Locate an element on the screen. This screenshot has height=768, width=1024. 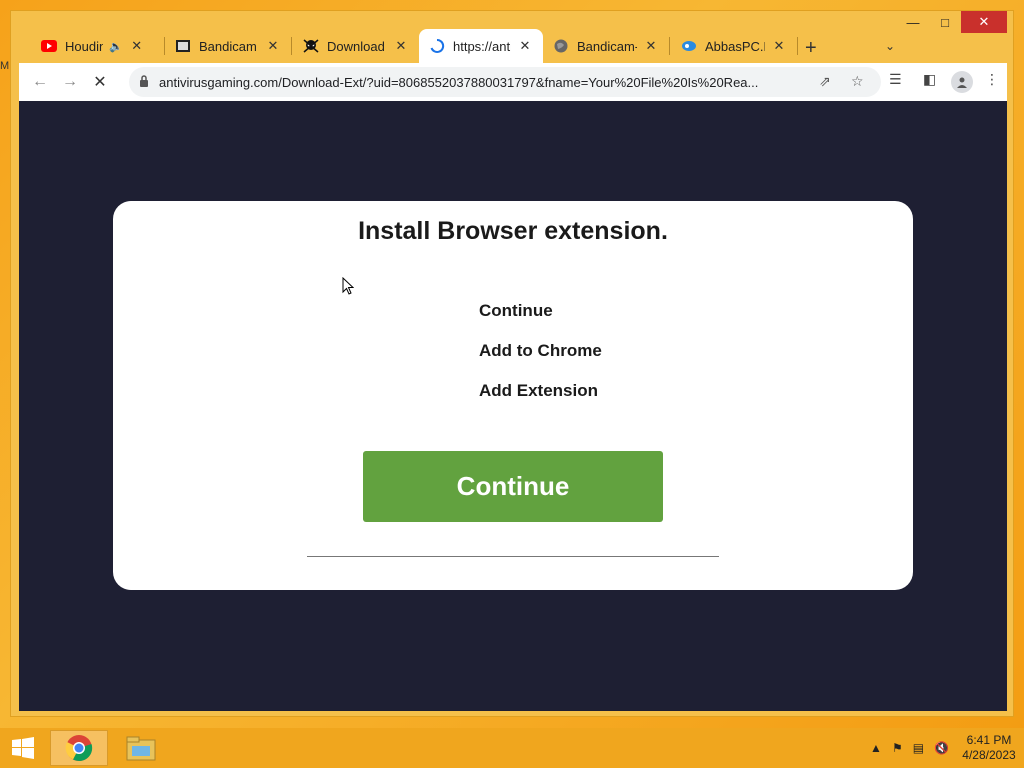
tab-abbaspc: AbbasPC.N ✕ is located at coordinates (734, 46).